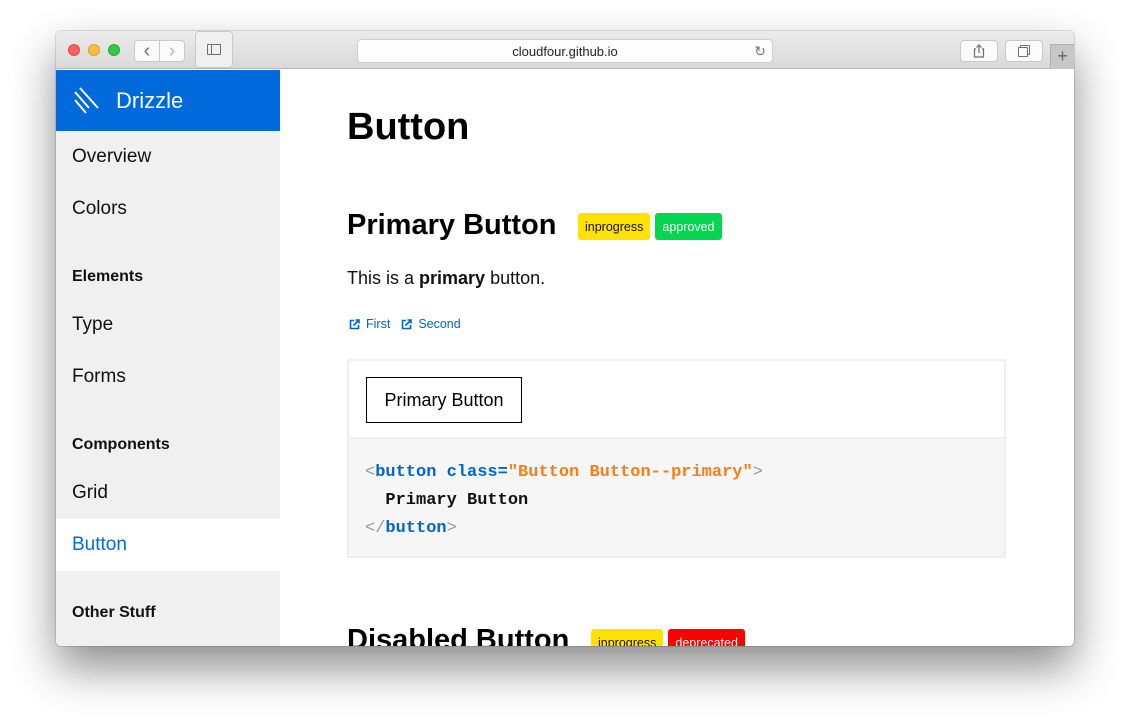  Describe the element at coordinates (168, 157) in the screenshot. I see `sidebar-item-overview: Overview` at that location.